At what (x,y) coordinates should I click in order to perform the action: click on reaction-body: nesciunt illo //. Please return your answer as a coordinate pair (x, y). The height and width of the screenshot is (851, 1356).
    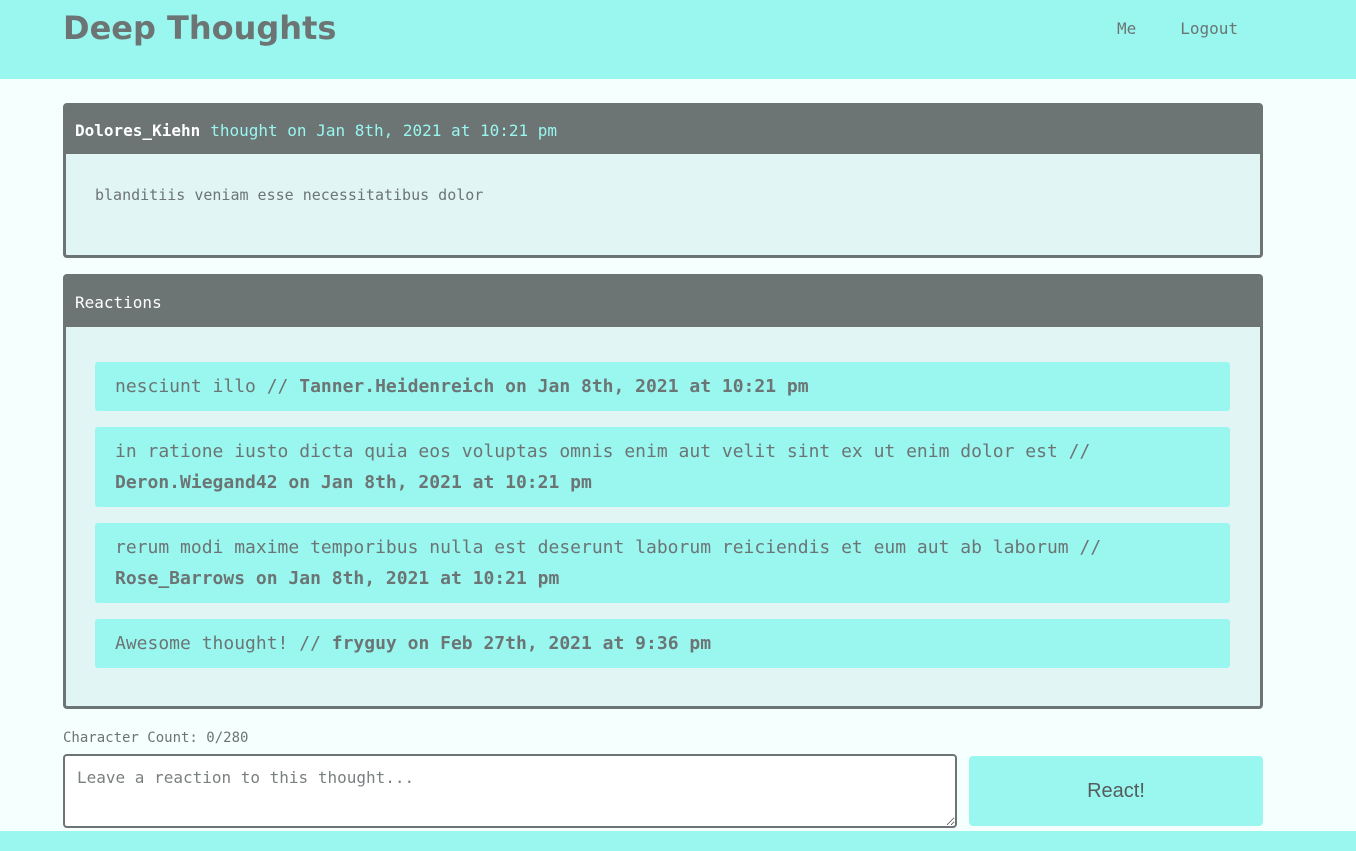
    Looking at the image, I should click on (207, 386).